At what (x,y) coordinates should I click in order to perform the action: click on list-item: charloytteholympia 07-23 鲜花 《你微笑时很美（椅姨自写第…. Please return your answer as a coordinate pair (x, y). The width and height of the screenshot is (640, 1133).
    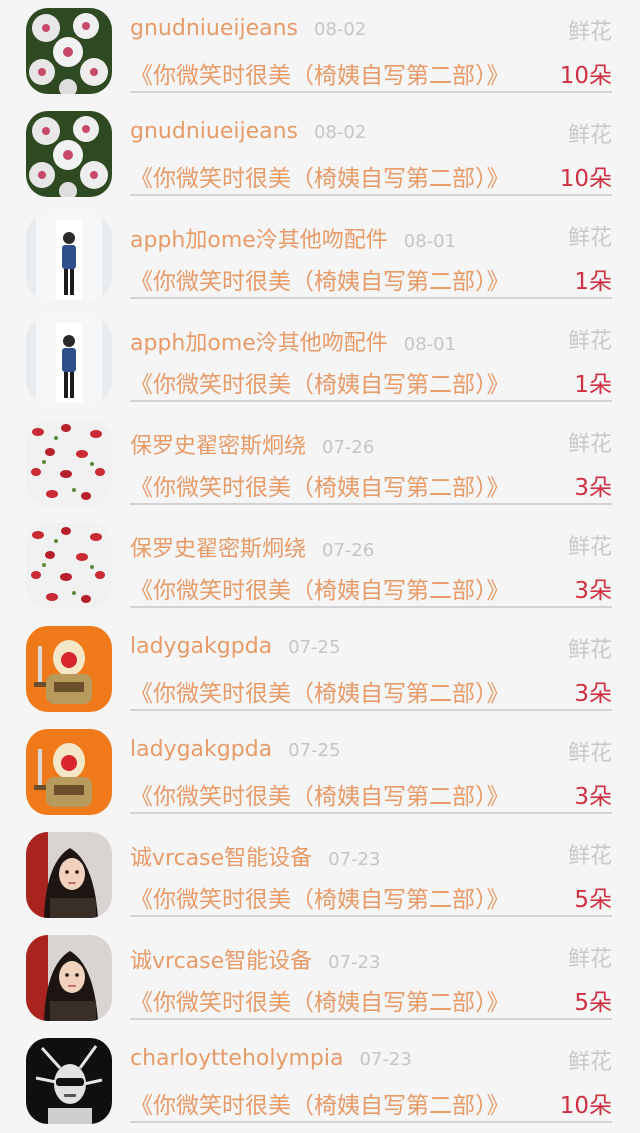
    Looking at the image, I should click on (320, 1081).